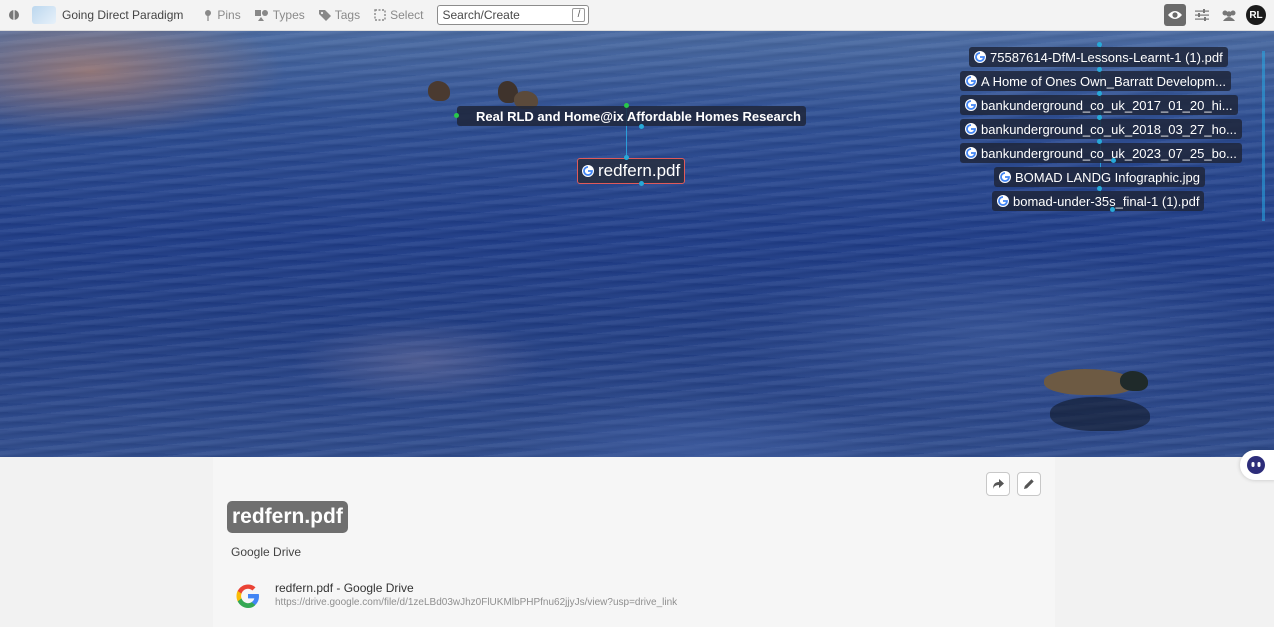 The width and height of the screenshot is (1274, 627). Describe the element at coordinates (507, 15) in the screenshot. I see `search-input` at that location.